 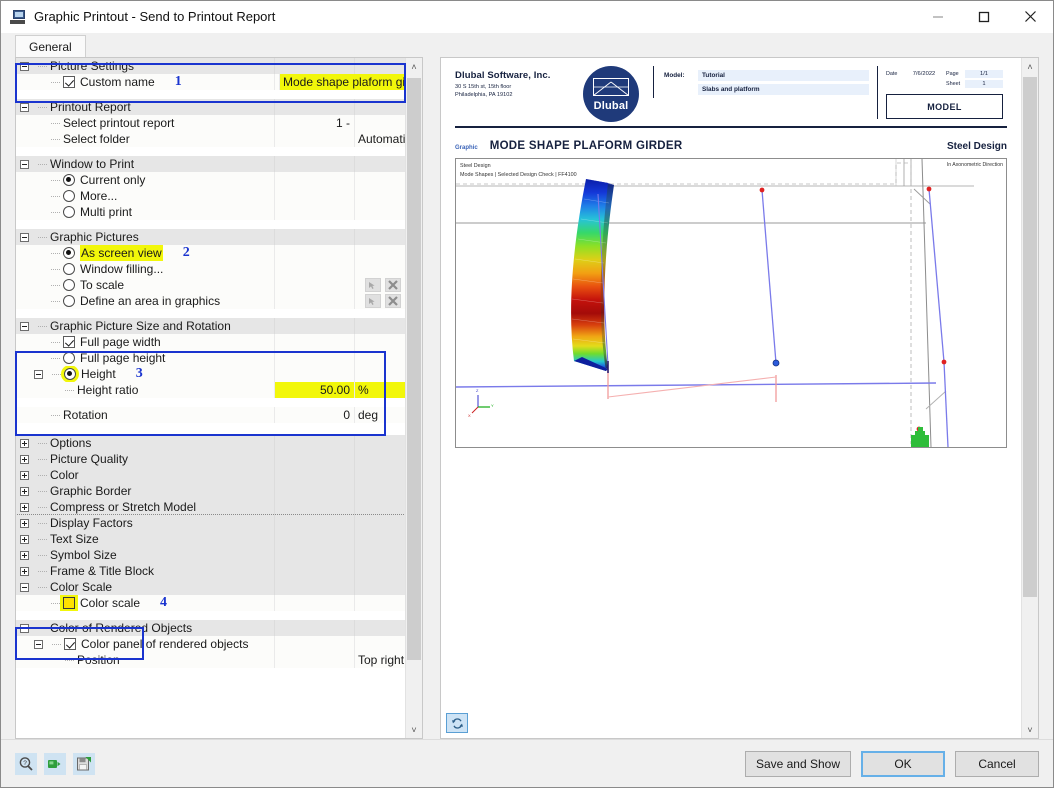 What do you see at coordinates (210, 374) in the screenshot?
I see `tree-item-row: Height 3` at bounding box center [210, 374].